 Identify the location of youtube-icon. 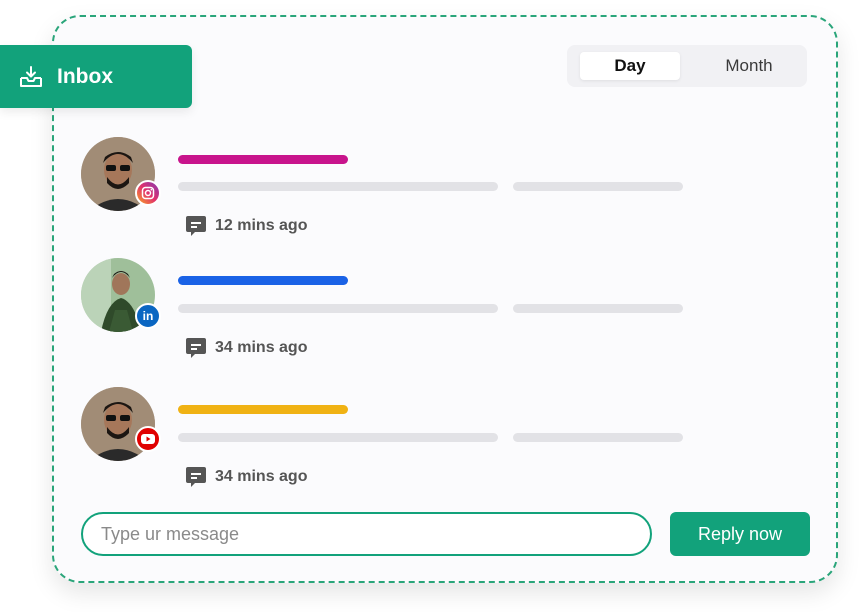
(148, 439).